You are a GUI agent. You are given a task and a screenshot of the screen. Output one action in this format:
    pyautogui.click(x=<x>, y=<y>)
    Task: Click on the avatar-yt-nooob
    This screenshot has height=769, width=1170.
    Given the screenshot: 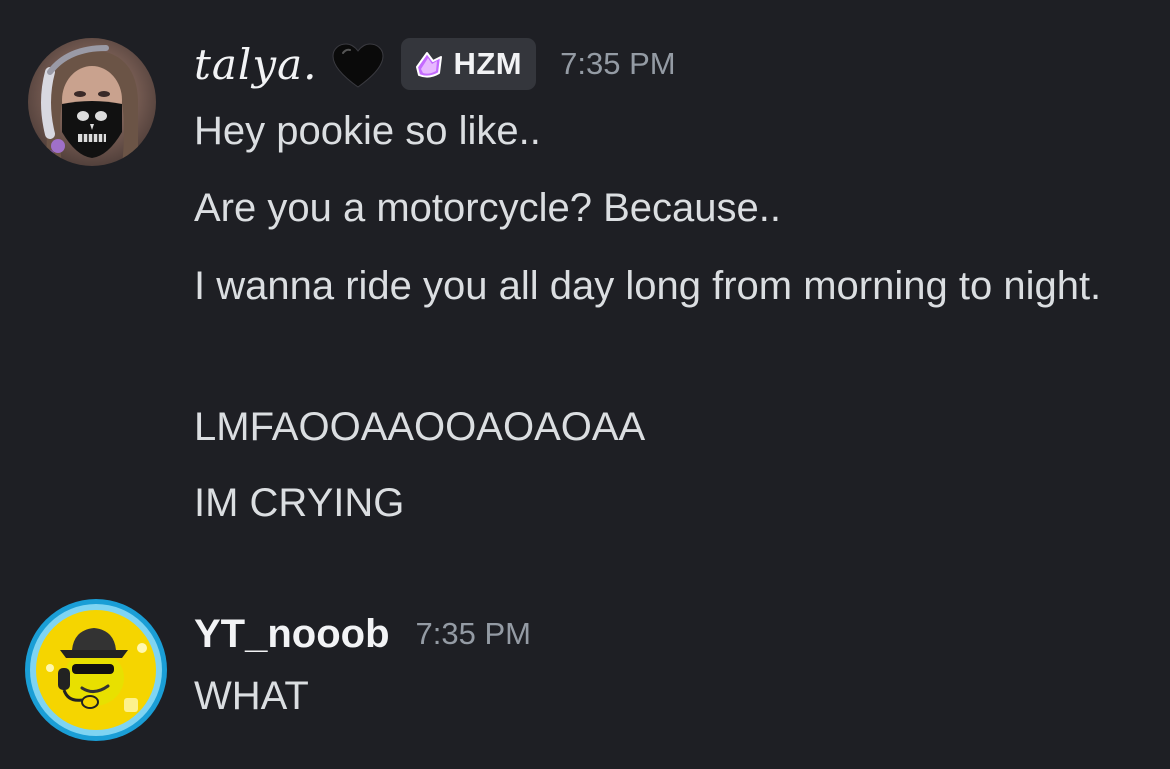 What is the action you would take?
    pyautogui.click(x=96, y=670)
    